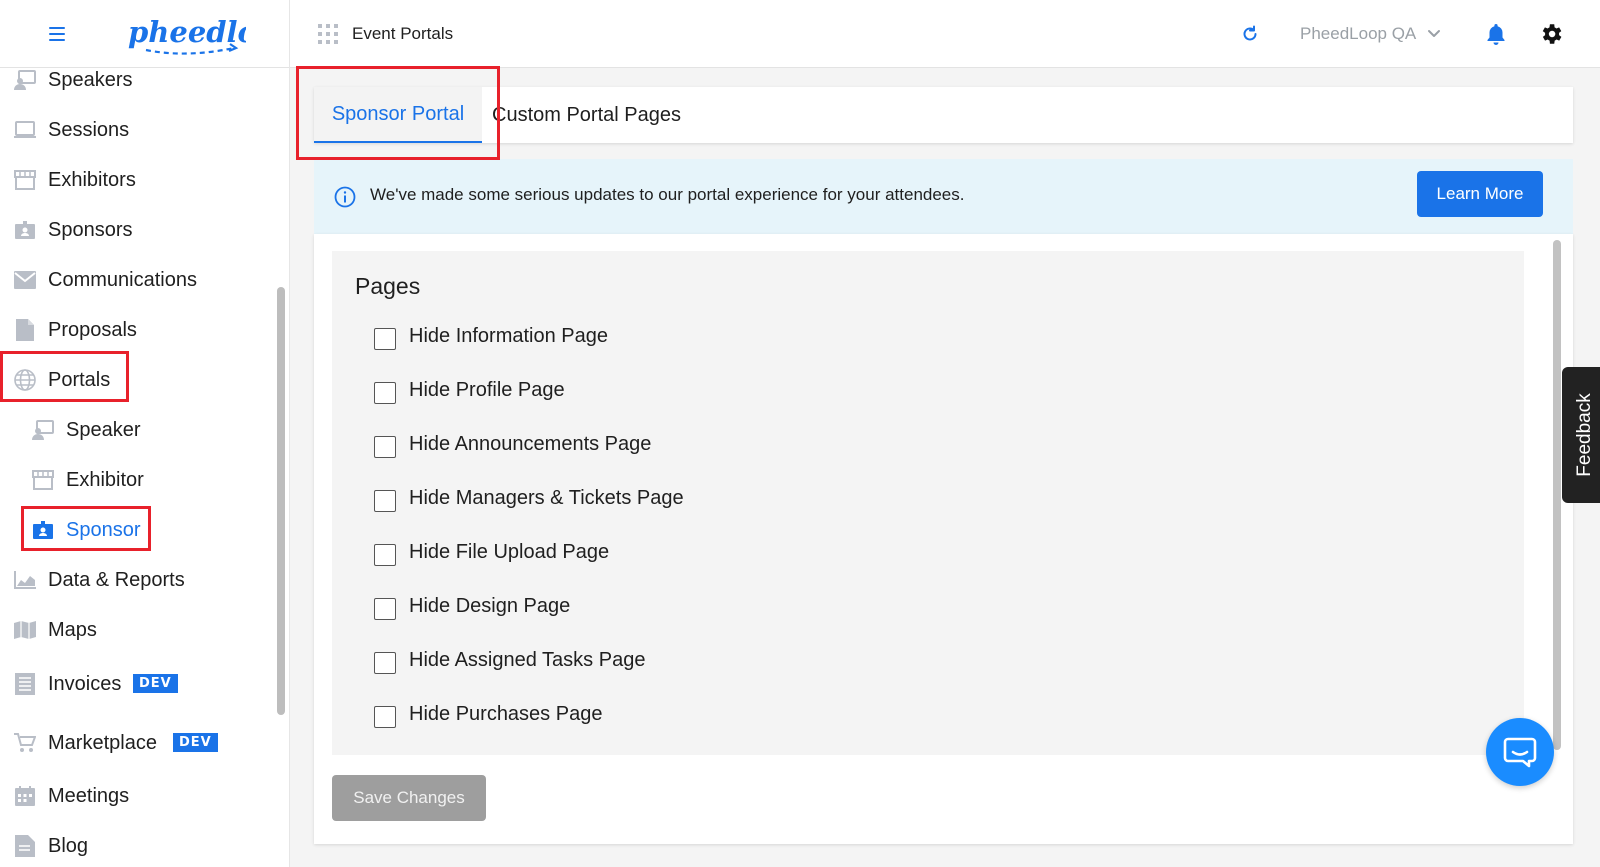  I want to click on chat-icon, so click(1520, 752).